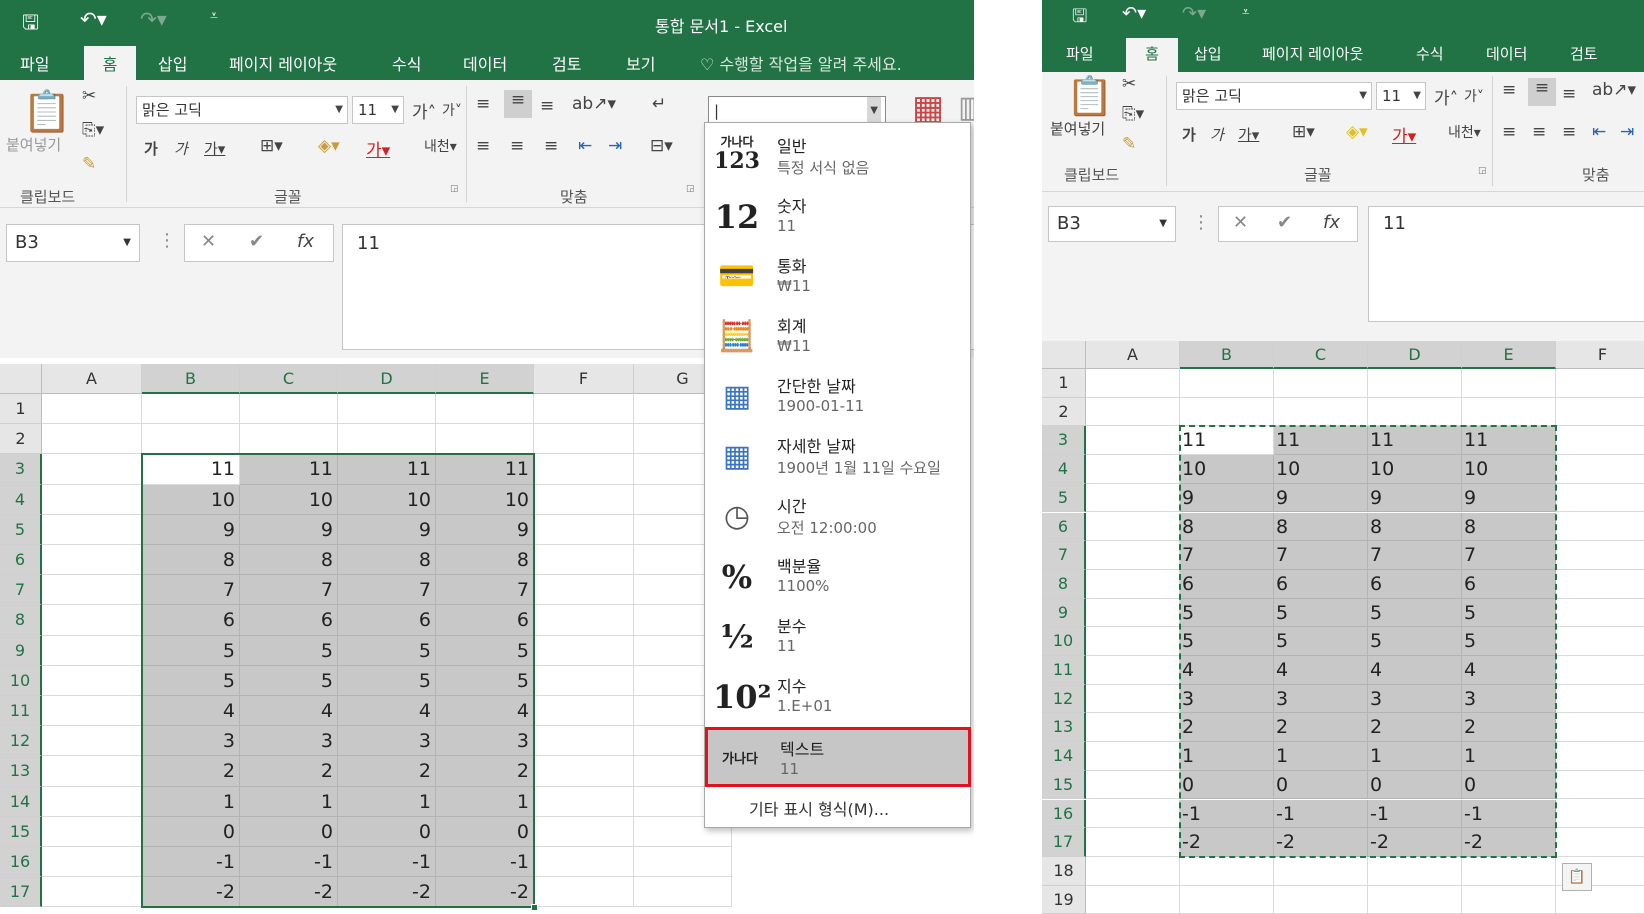 Image resolution: width=1644 pixels, height=914 pixels. Describe the element at coordinates (47, 111) in the screenshot. I see `paste-icon: 📋` at that location.